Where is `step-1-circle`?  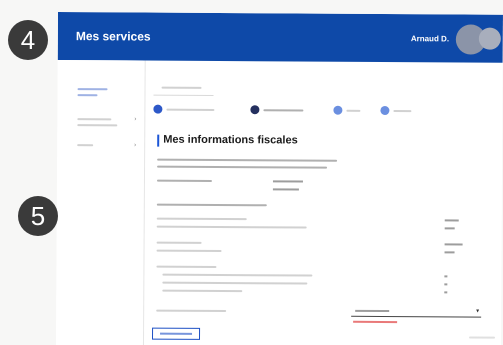
step-1-circle is located at coordinates (158, 109).